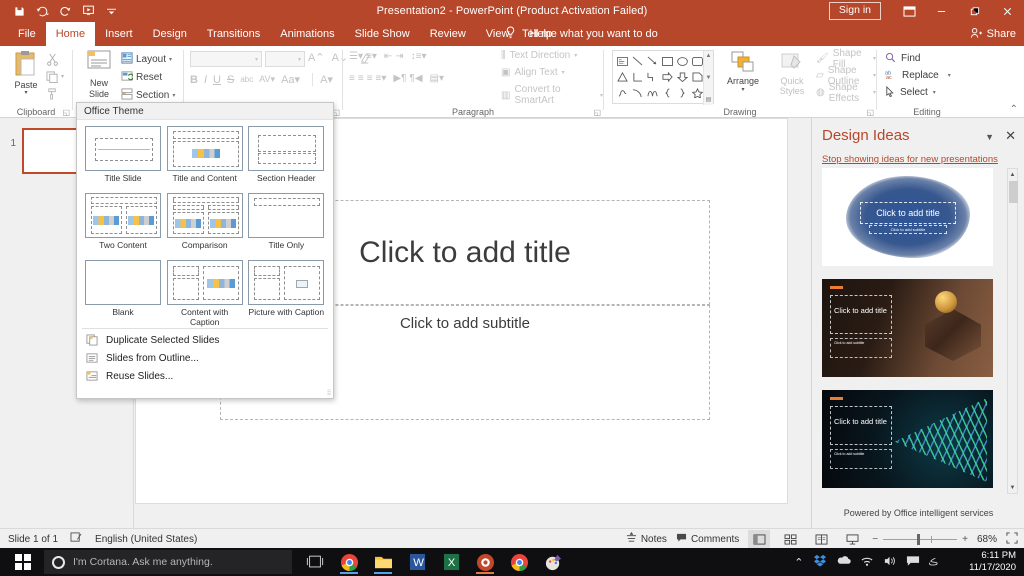 This screenshot has width=1024, height=576. Describe the element at coordinates (759, 539) in the screenshot. I see `view-normal-button` at that location.